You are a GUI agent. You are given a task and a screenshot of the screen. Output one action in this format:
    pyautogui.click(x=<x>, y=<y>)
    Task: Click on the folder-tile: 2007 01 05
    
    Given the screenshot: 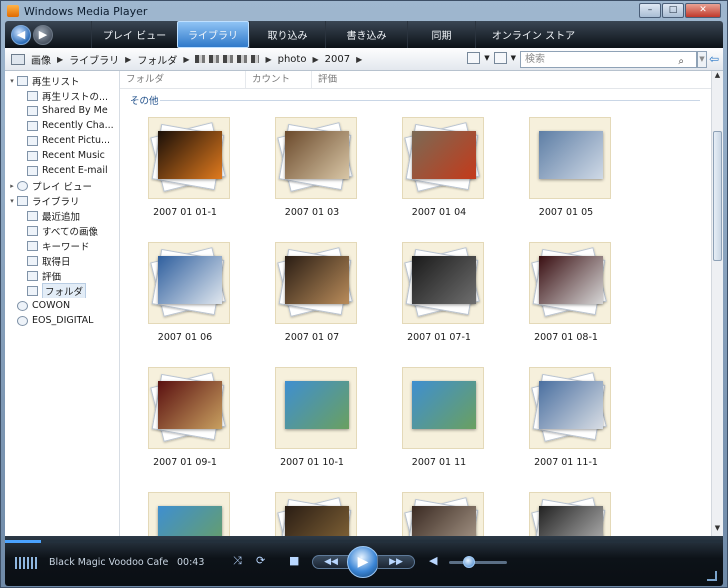 What is the action you would take?
    pyautogui.click(x=566, y=167)
    